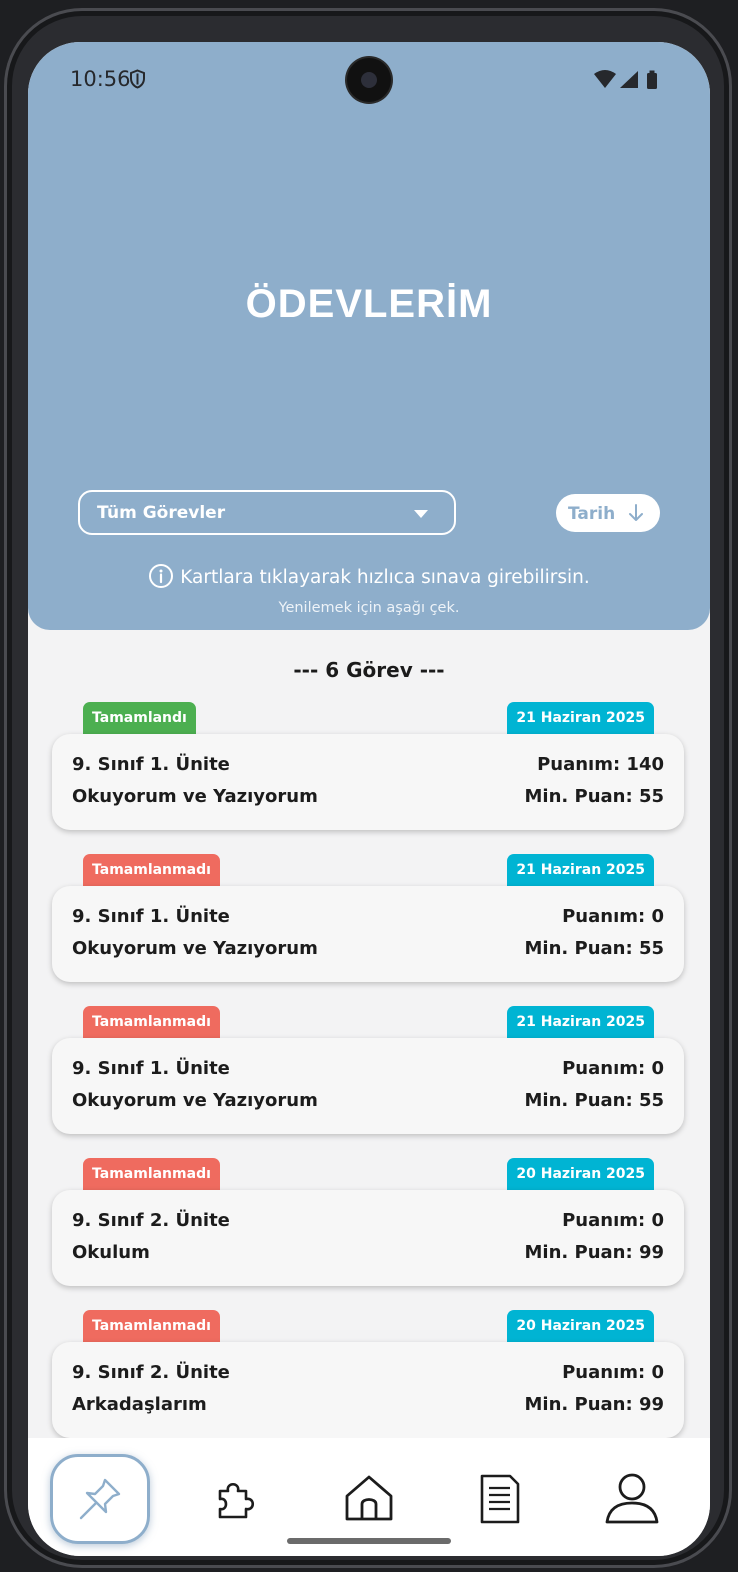  What do you see at coordinates (111, 1252) in the screenshot?
I see `task-topic: Okulum` at bounding box center [111, 1252].